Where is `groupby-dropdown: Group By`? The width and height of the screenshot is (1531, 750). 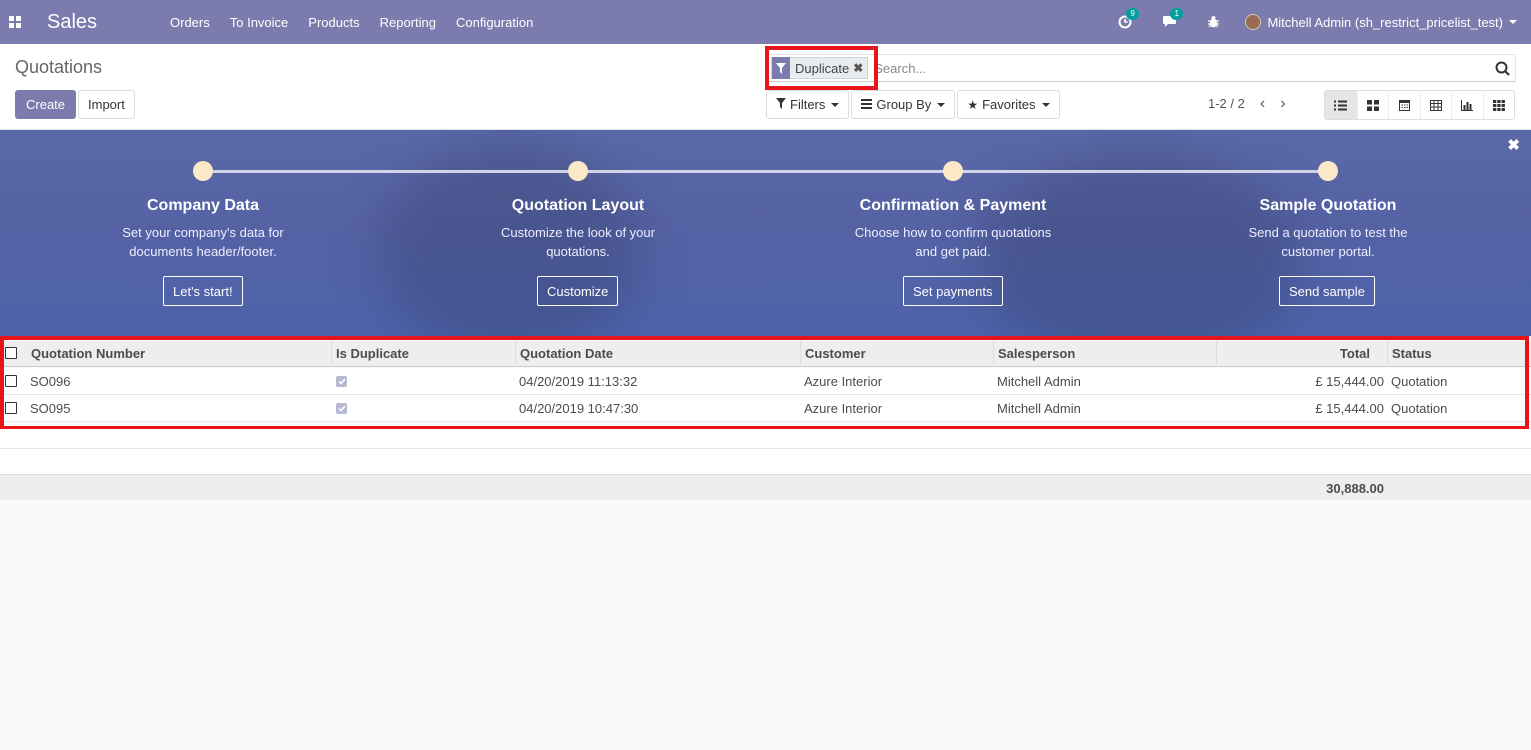
groupby-dropdown: Group By is located at coordinates (903, 104).